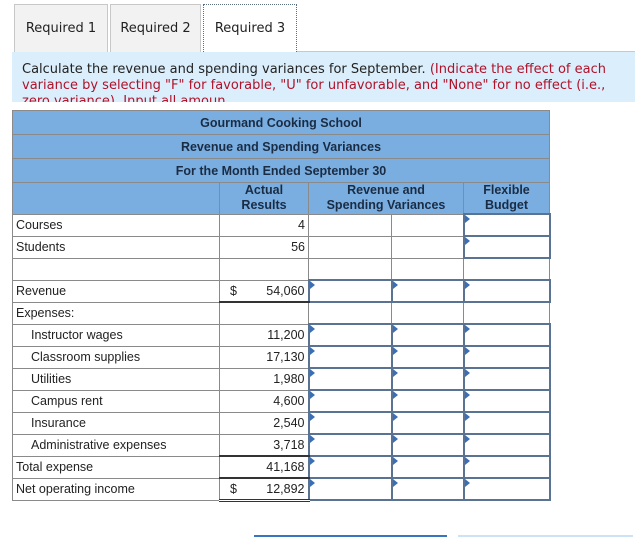 This screenshot has height=537, width=635. What do you see at coordinates (427, 379) in the screenshot?
I see `utilities-variance-effect-select` at bounding box center [427, 379].